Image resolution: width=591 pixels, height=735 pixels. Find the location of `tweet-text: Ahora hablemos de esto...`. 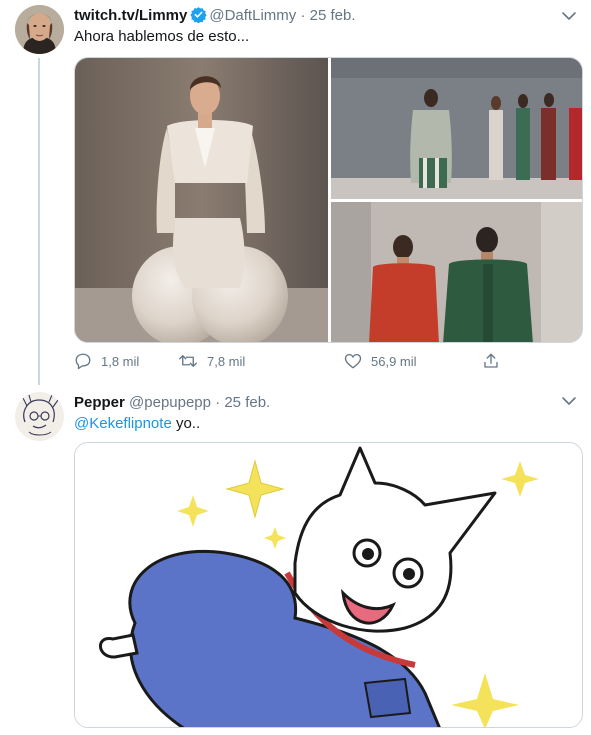

tweet-text: Ahora hablemos de esto... is located at coordinates (162, 36).